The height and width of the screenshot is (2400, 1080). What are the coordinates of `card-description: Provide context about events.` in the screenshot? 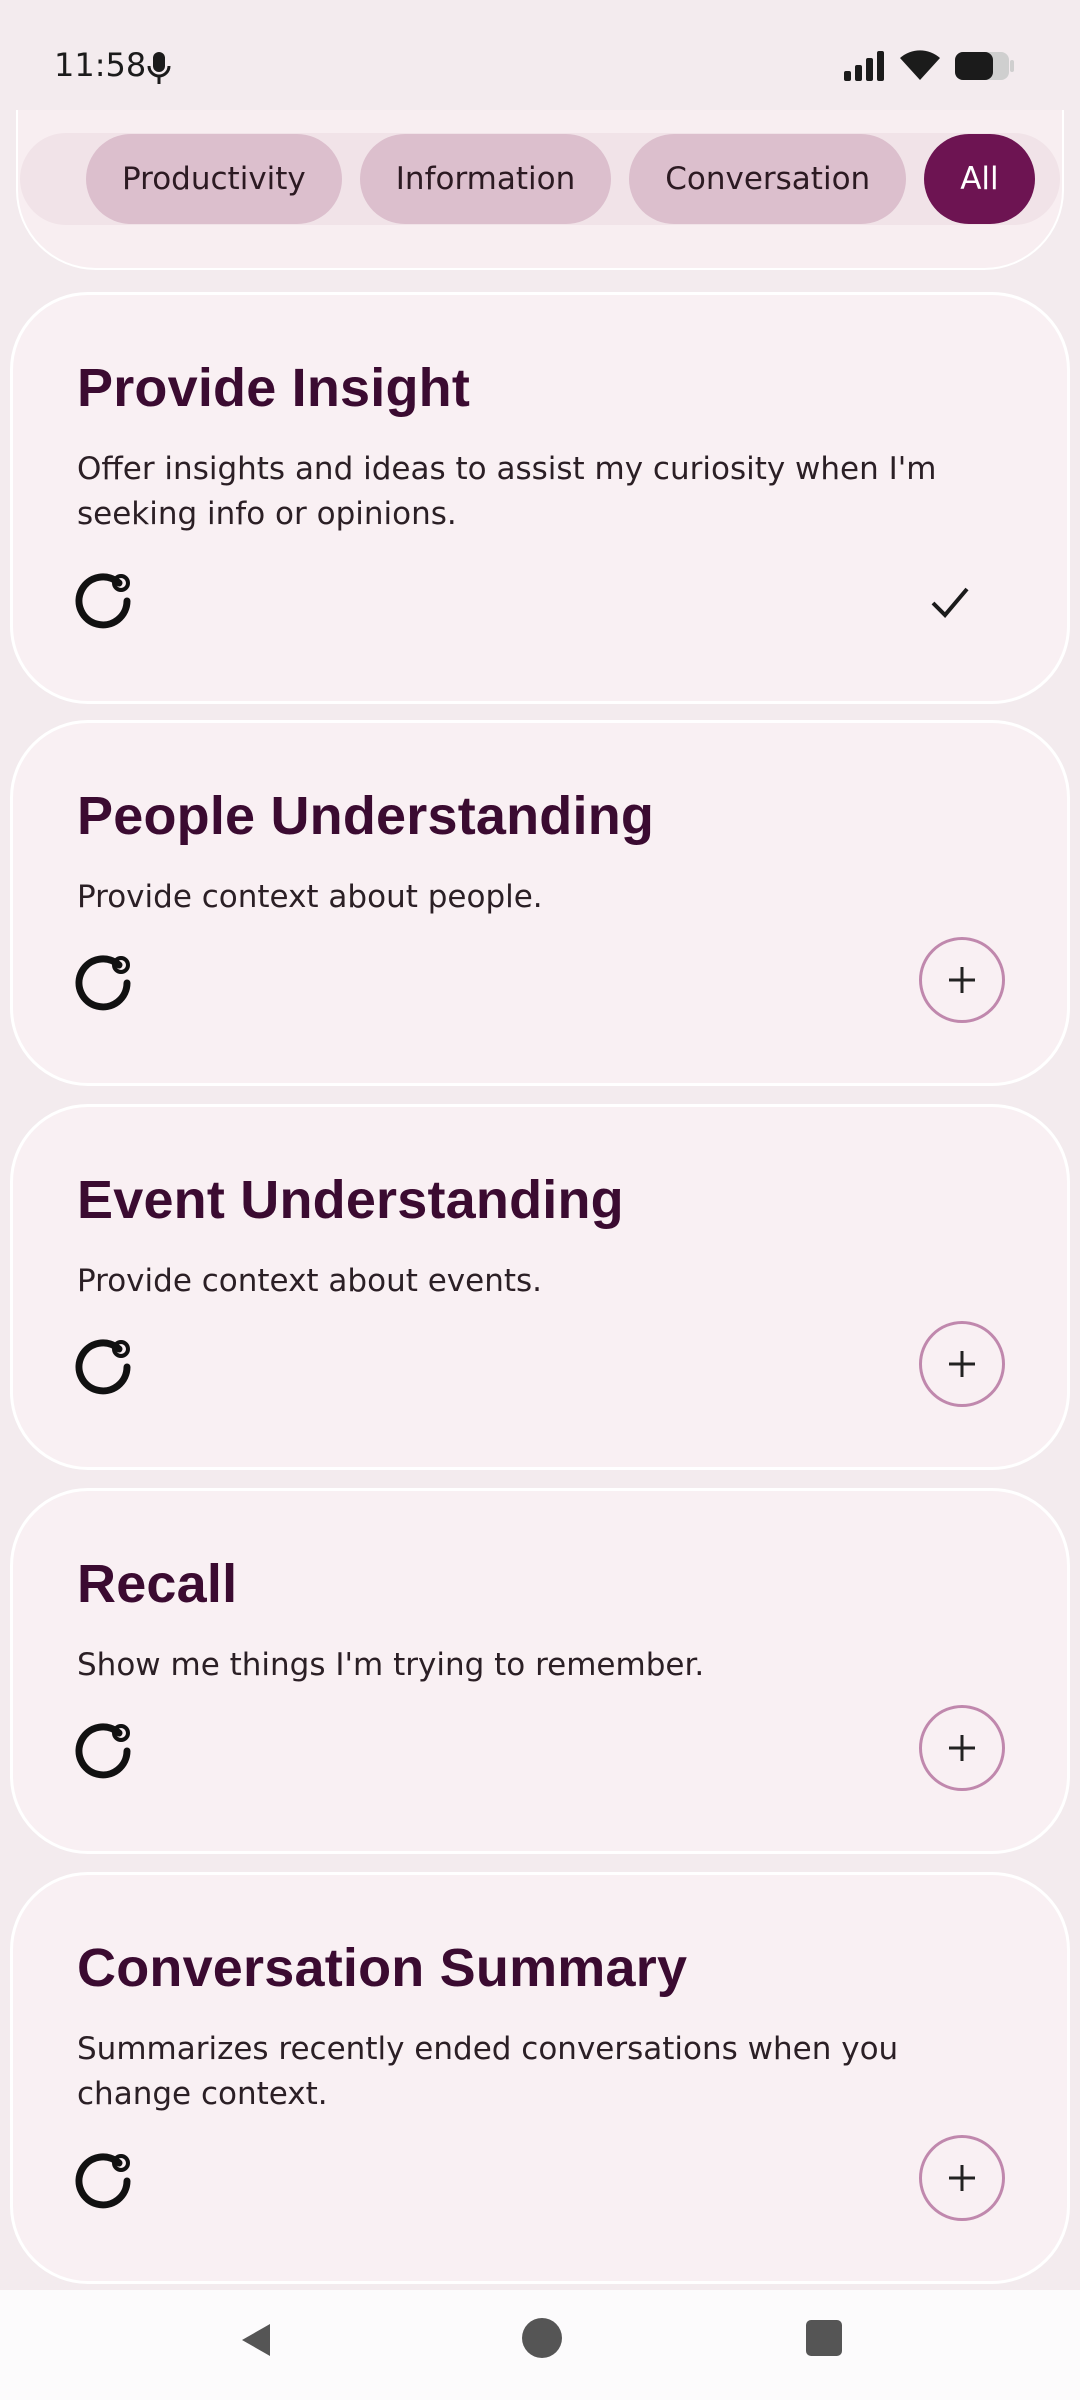 It's located at (310, 1281).